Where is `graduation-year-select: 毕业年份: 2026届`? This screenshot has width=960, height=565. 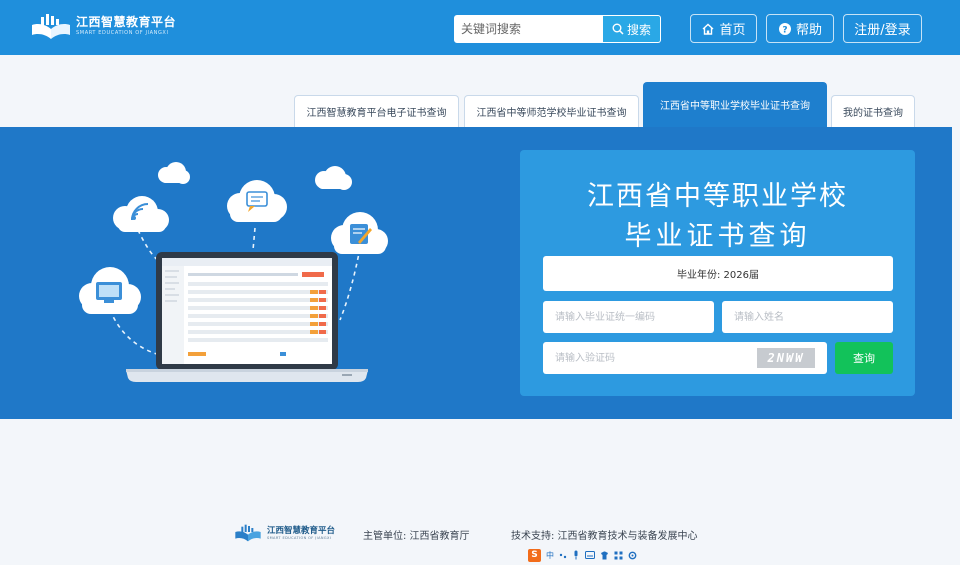
graduation-year-select: 毕业年份: 2026届 is located at coordinates (718, 273).